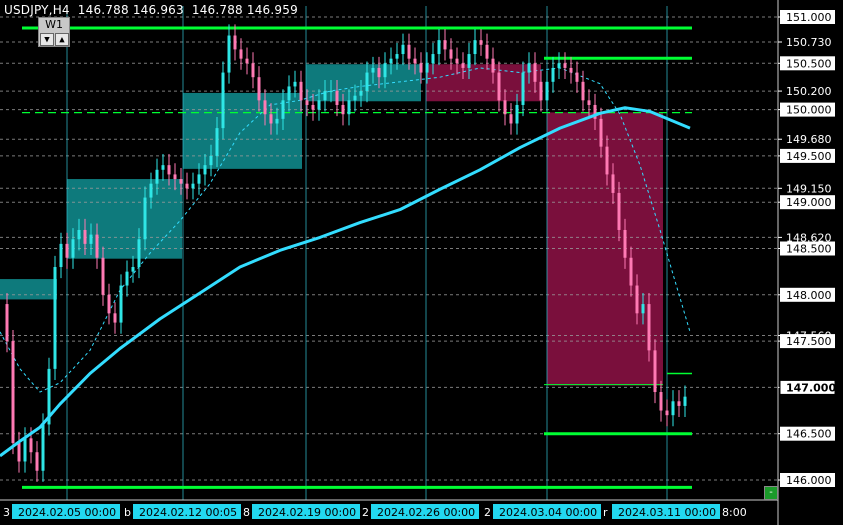  What do you see at coordinates (6, 512) in the screenshot?
I see `date-label-partial: 3` at bounding box center [6, 512].